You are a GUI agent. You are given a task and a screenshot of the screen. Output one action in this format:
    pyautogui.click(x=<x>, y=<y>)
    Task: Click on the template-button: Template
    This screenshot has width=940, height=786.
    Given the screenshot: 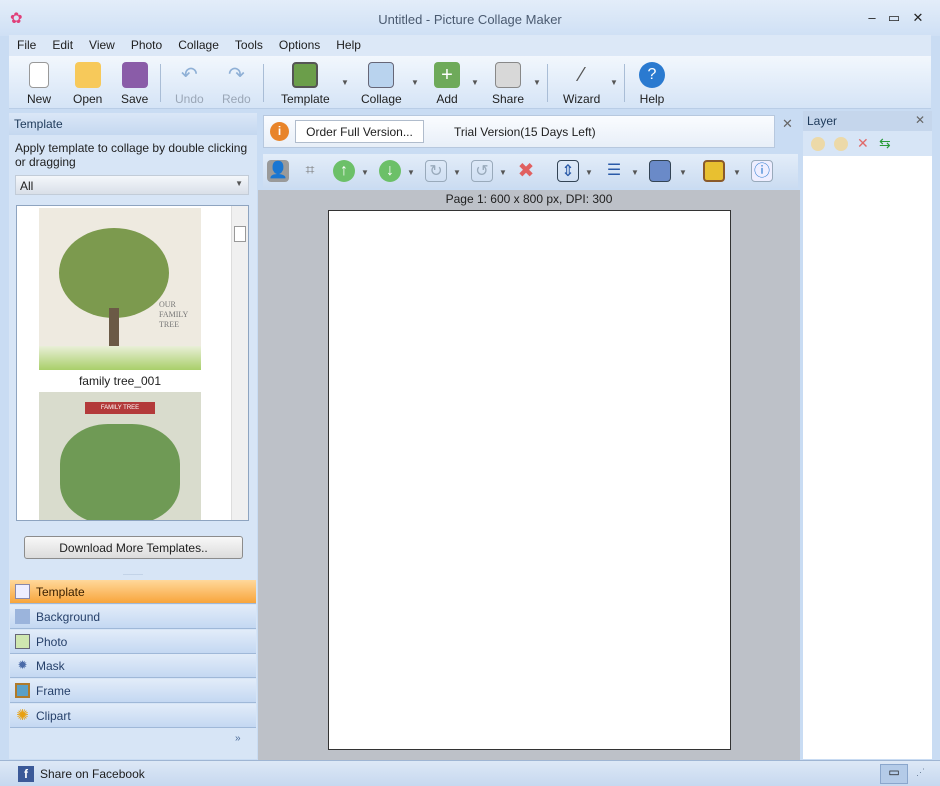 What is the action you would take?
    pyautogui.click(x=305, y=84)
    